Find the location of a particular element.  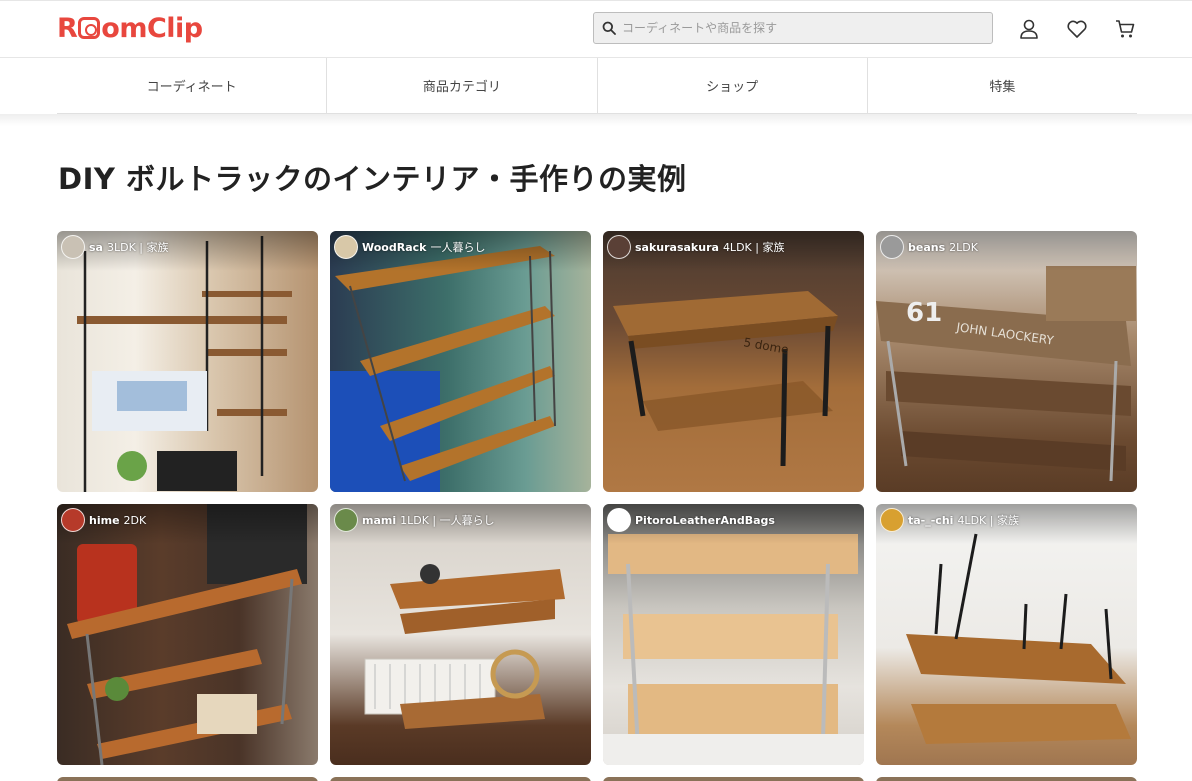

username: sakurasakura is located at coordinates (677, 247).